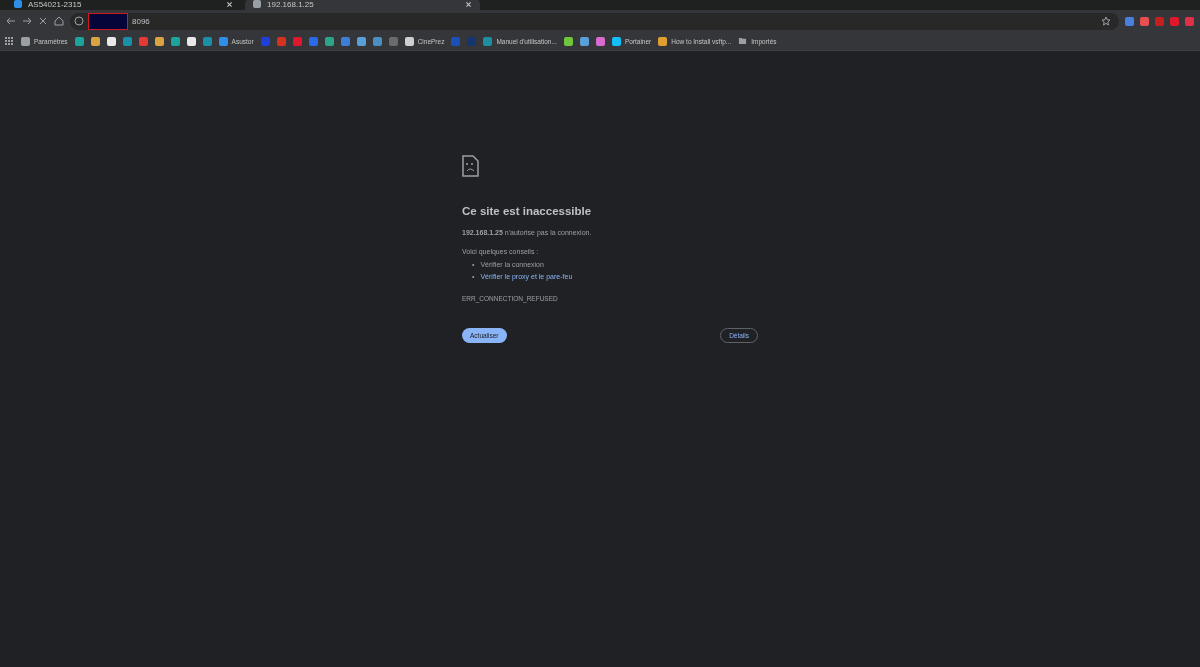 Image resolution: width=1200 pixels, height=667 pixels. What do you see at coordinates (27, 21) in the screenshot?
I see `forward-icon` at bounding box center [27, 21].